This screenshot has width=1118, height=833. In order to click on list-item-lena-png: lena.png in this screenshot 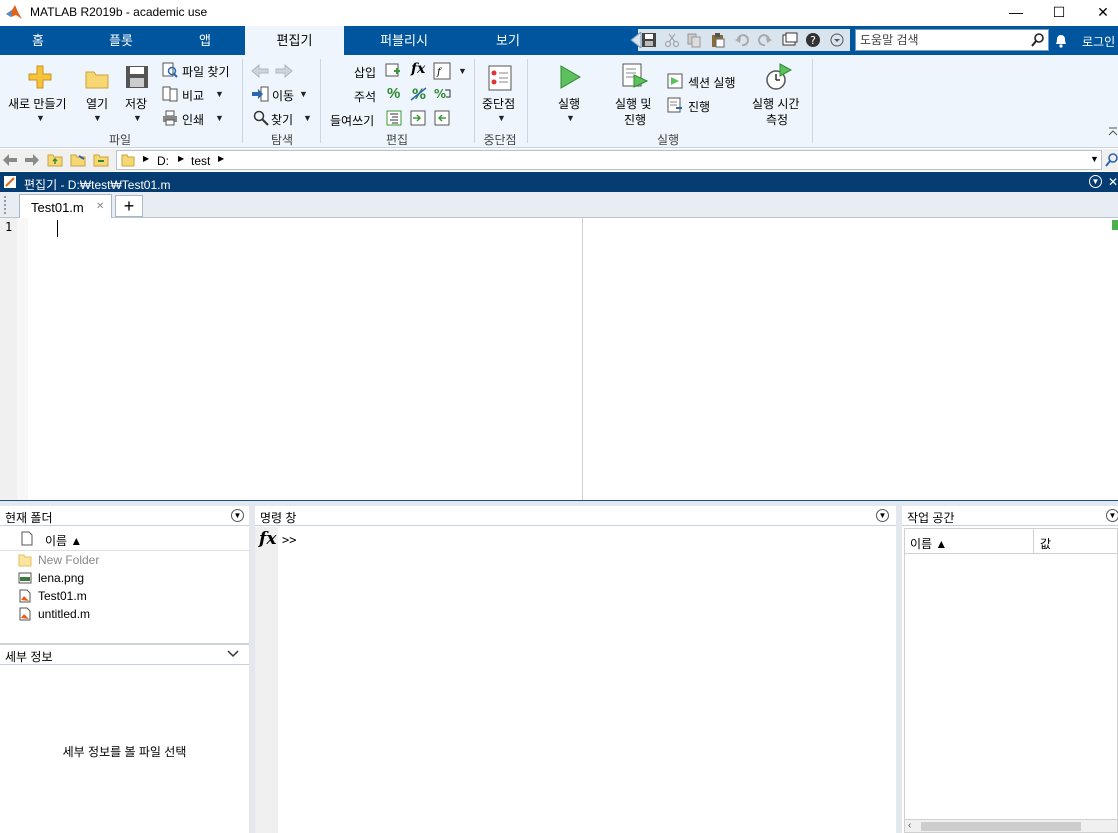, I will do `click(51, 578)`.